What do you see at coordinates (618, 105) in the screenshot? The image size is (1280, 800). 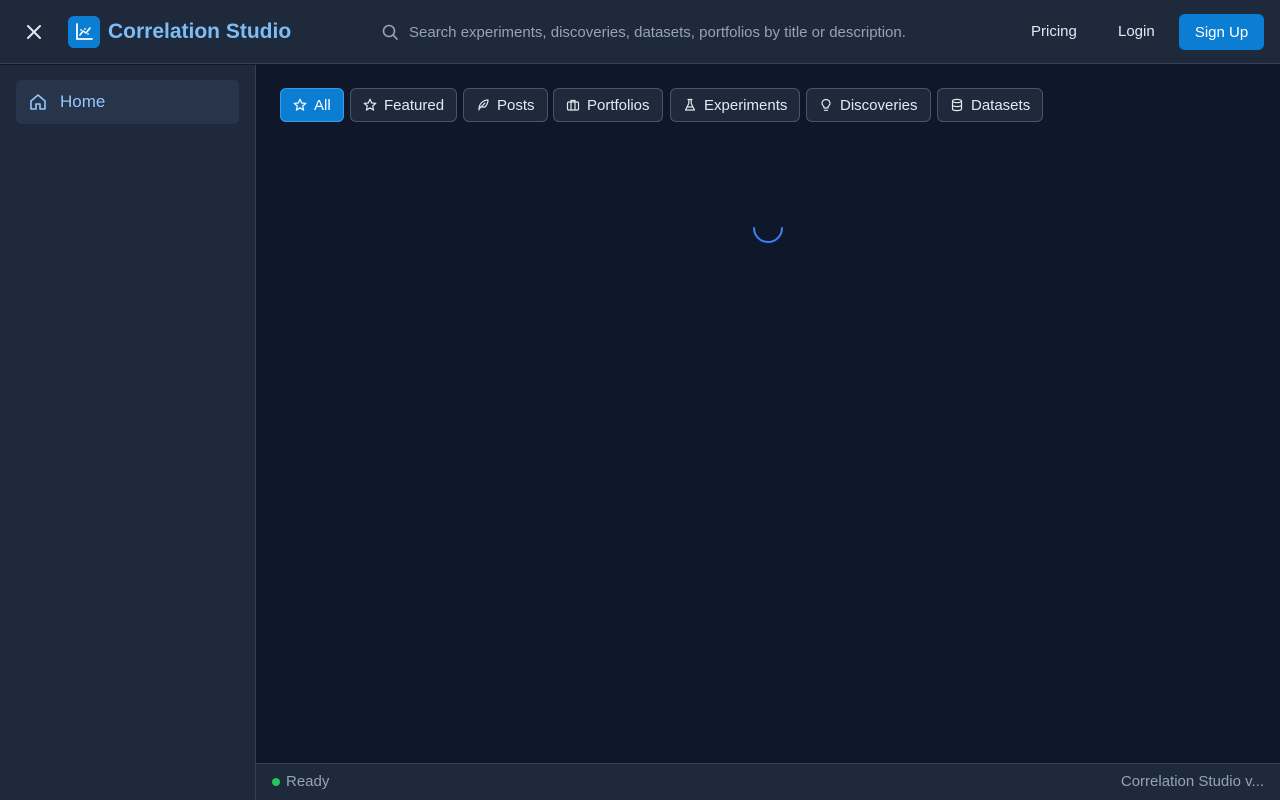 I see `tab-label: Portfolios` at bounding box center [618, 105].